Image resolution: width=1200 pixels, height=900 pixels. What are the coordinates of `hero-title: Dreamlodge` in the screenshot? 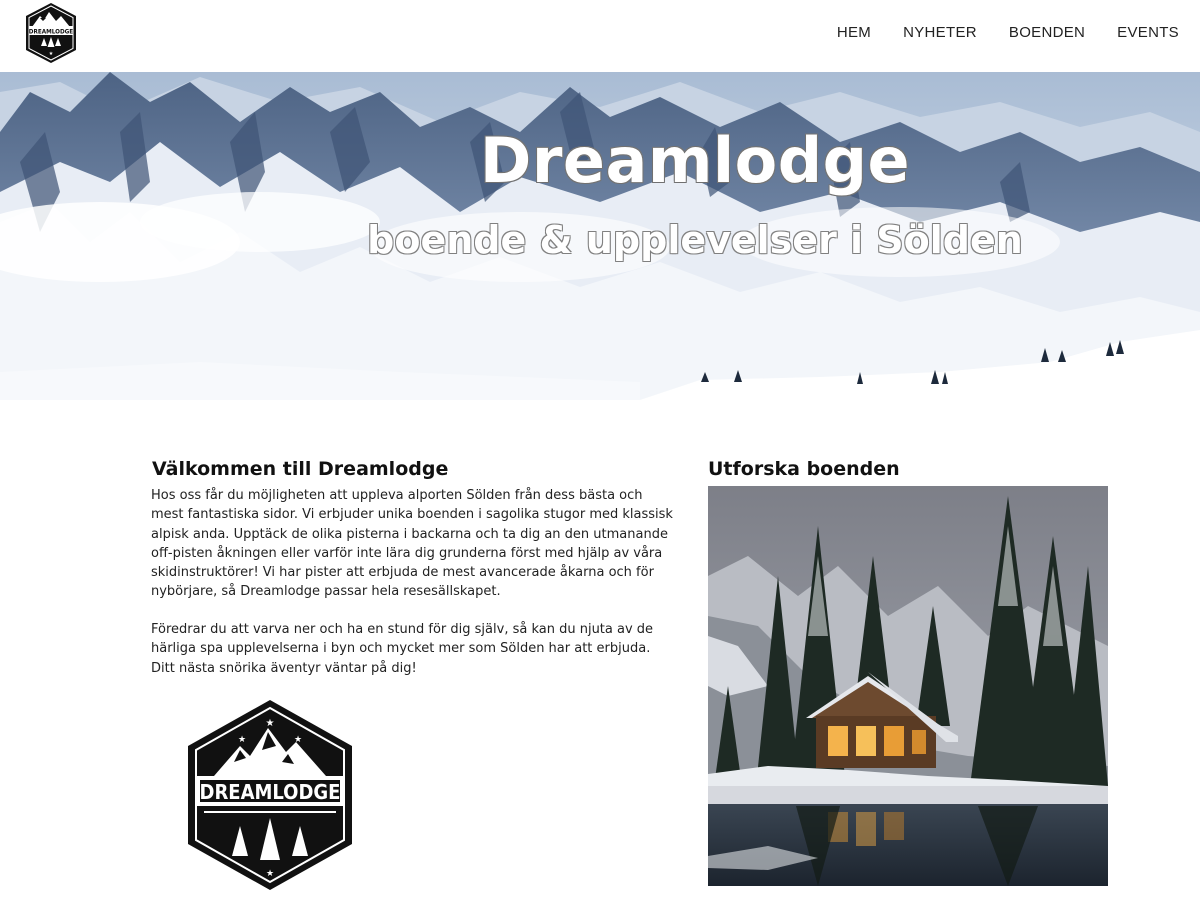 It's located at (695, 160).